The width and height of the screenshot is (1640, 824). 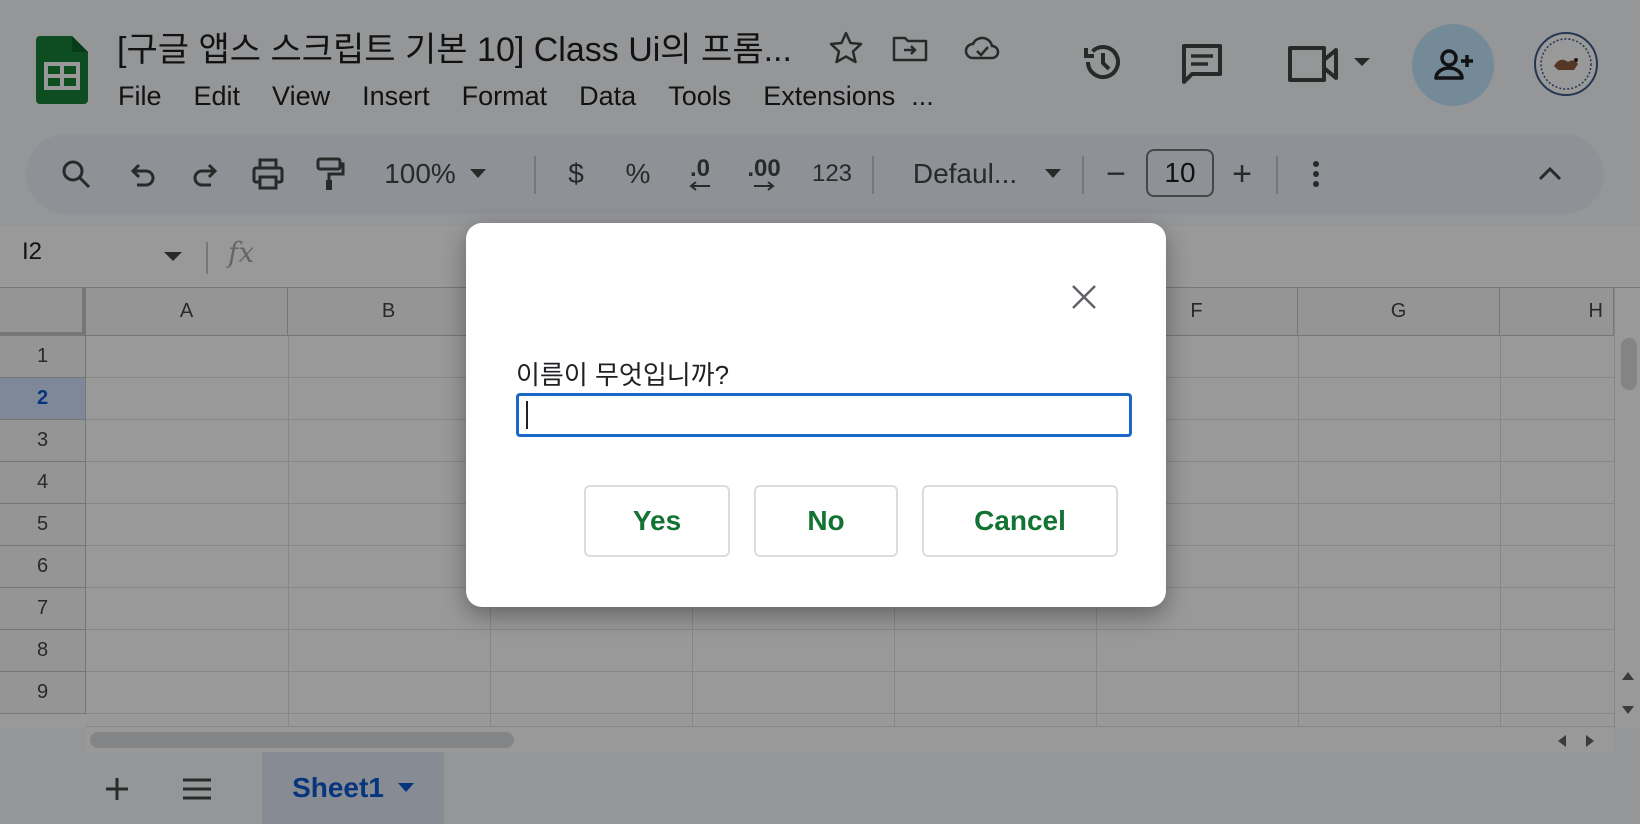 What do you see at coordinates (826, 521) in the screenshot?
I see `no-button: No` at bounding box center [826, 521].